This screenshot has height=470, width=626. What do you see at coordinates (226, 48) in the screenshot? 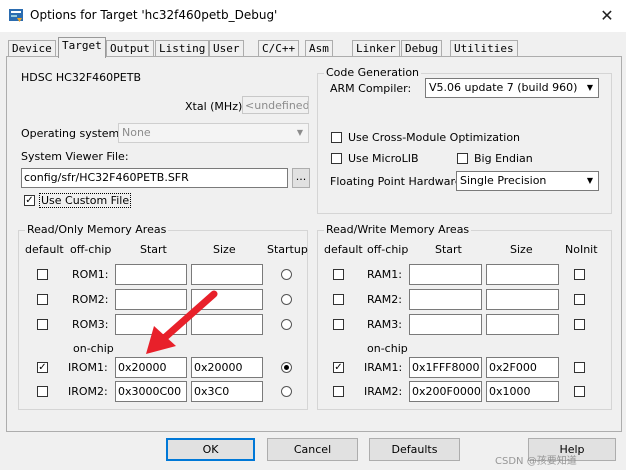
I see `tab-user: User` at bounding box center [226, 48].